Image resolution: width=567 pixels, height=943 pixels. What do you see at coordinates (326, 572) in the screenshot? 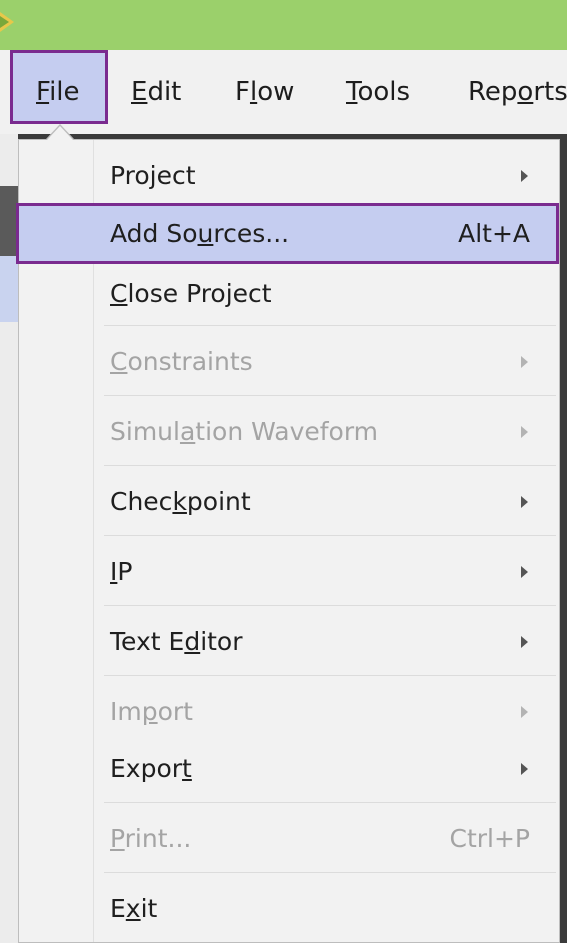
I see `menu-item-ip: IP` at bounding box center [326, 572].